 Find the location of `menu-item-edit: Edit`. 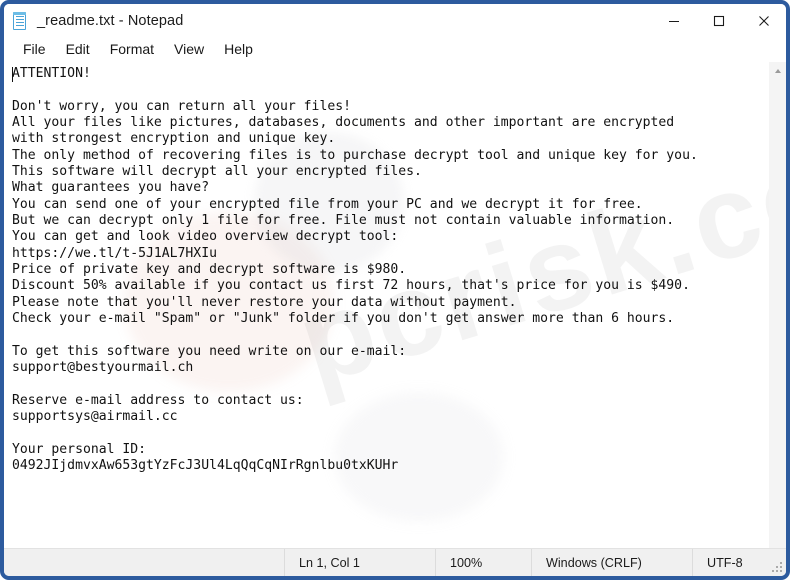

menu-item-edit: Edit is located at coordinates (78, 49).